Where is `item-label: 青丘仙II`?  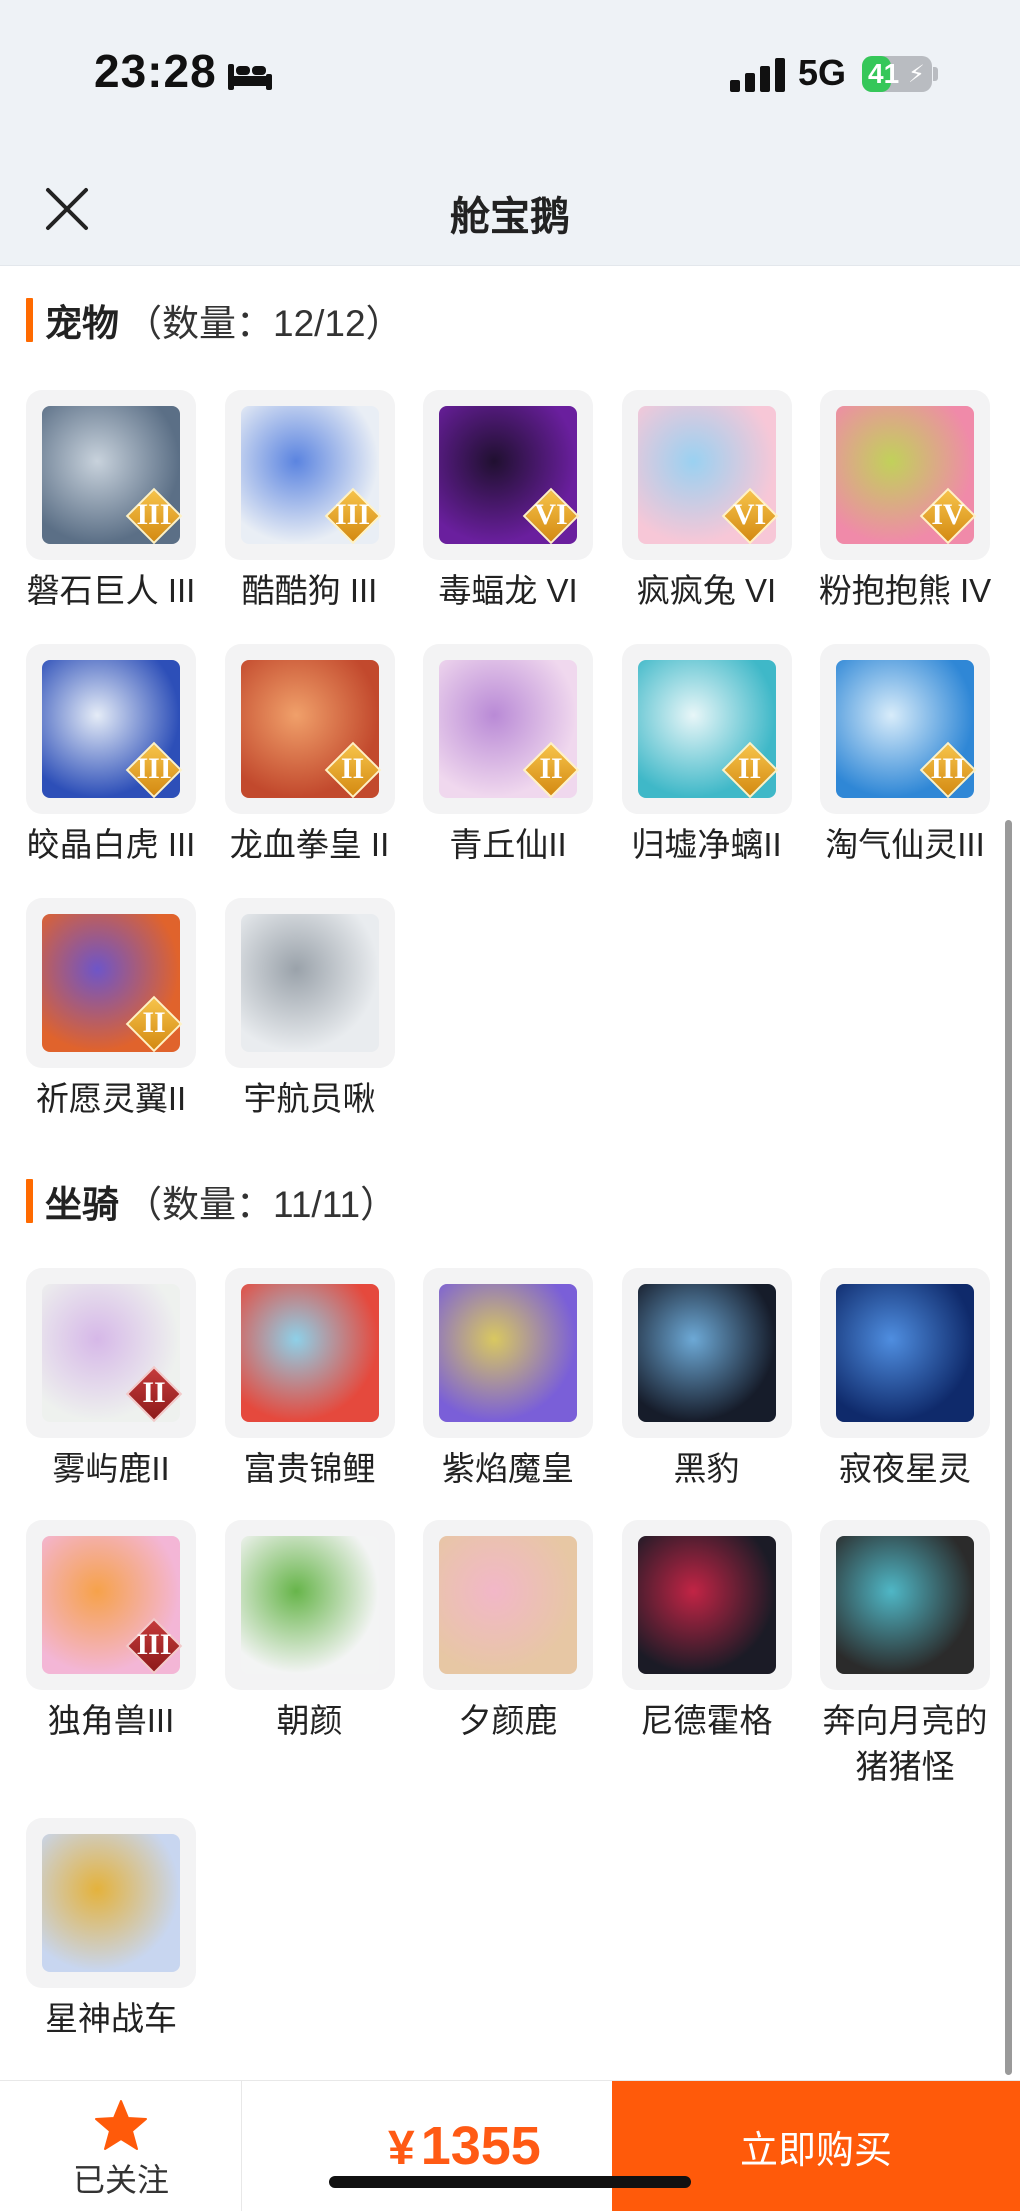 item-label: 青丘仙II is located at coordinates (508, 844).